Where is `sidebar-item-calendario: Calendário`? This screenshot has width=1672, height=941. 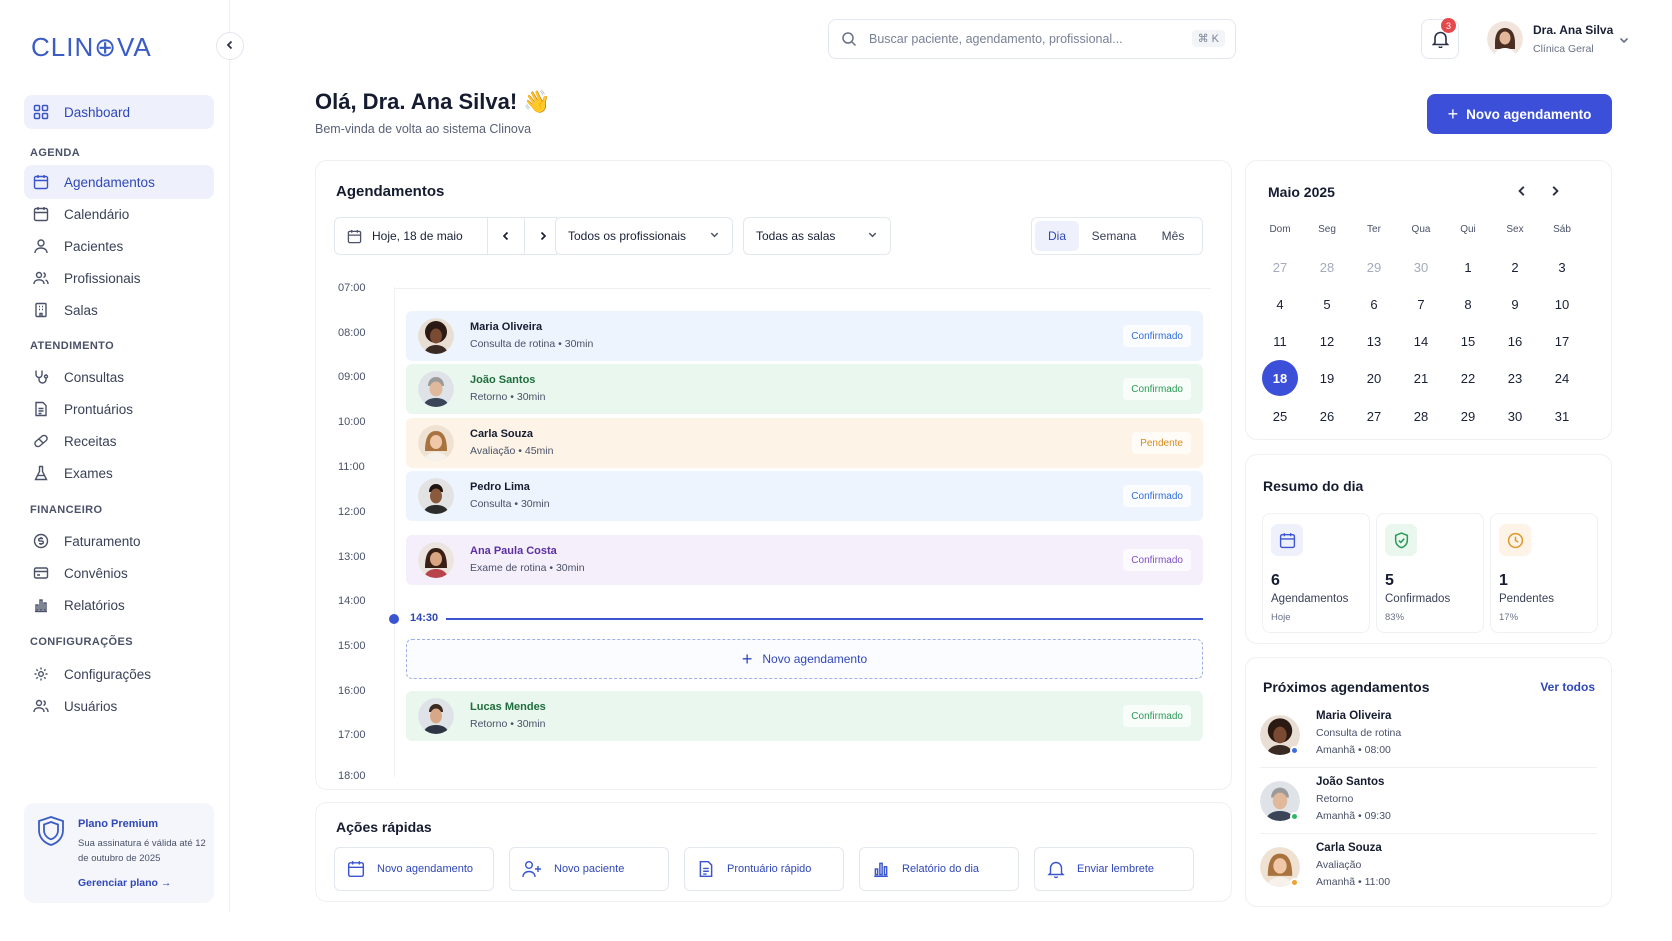
sidebar-item-calendario: Calendário is located at coordinates (119, 214).